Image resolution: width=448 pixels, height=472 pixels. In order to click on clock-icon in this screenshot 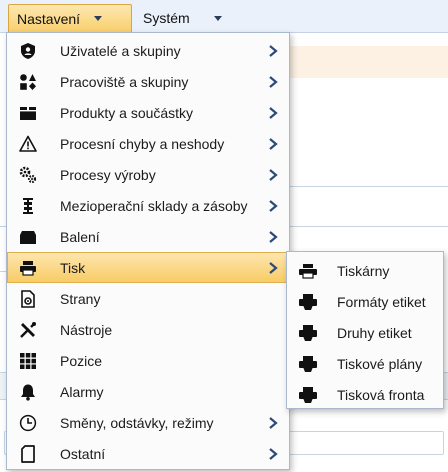, I will do `click(28, 423)`.